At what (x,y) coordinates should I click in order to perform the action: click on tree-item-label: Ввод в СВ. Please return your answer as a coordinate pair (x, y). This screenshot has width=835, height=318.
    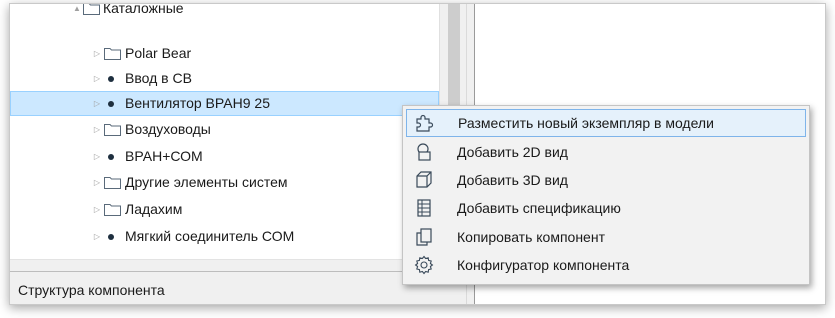
    Looking at the image, I should click on (158, 78).